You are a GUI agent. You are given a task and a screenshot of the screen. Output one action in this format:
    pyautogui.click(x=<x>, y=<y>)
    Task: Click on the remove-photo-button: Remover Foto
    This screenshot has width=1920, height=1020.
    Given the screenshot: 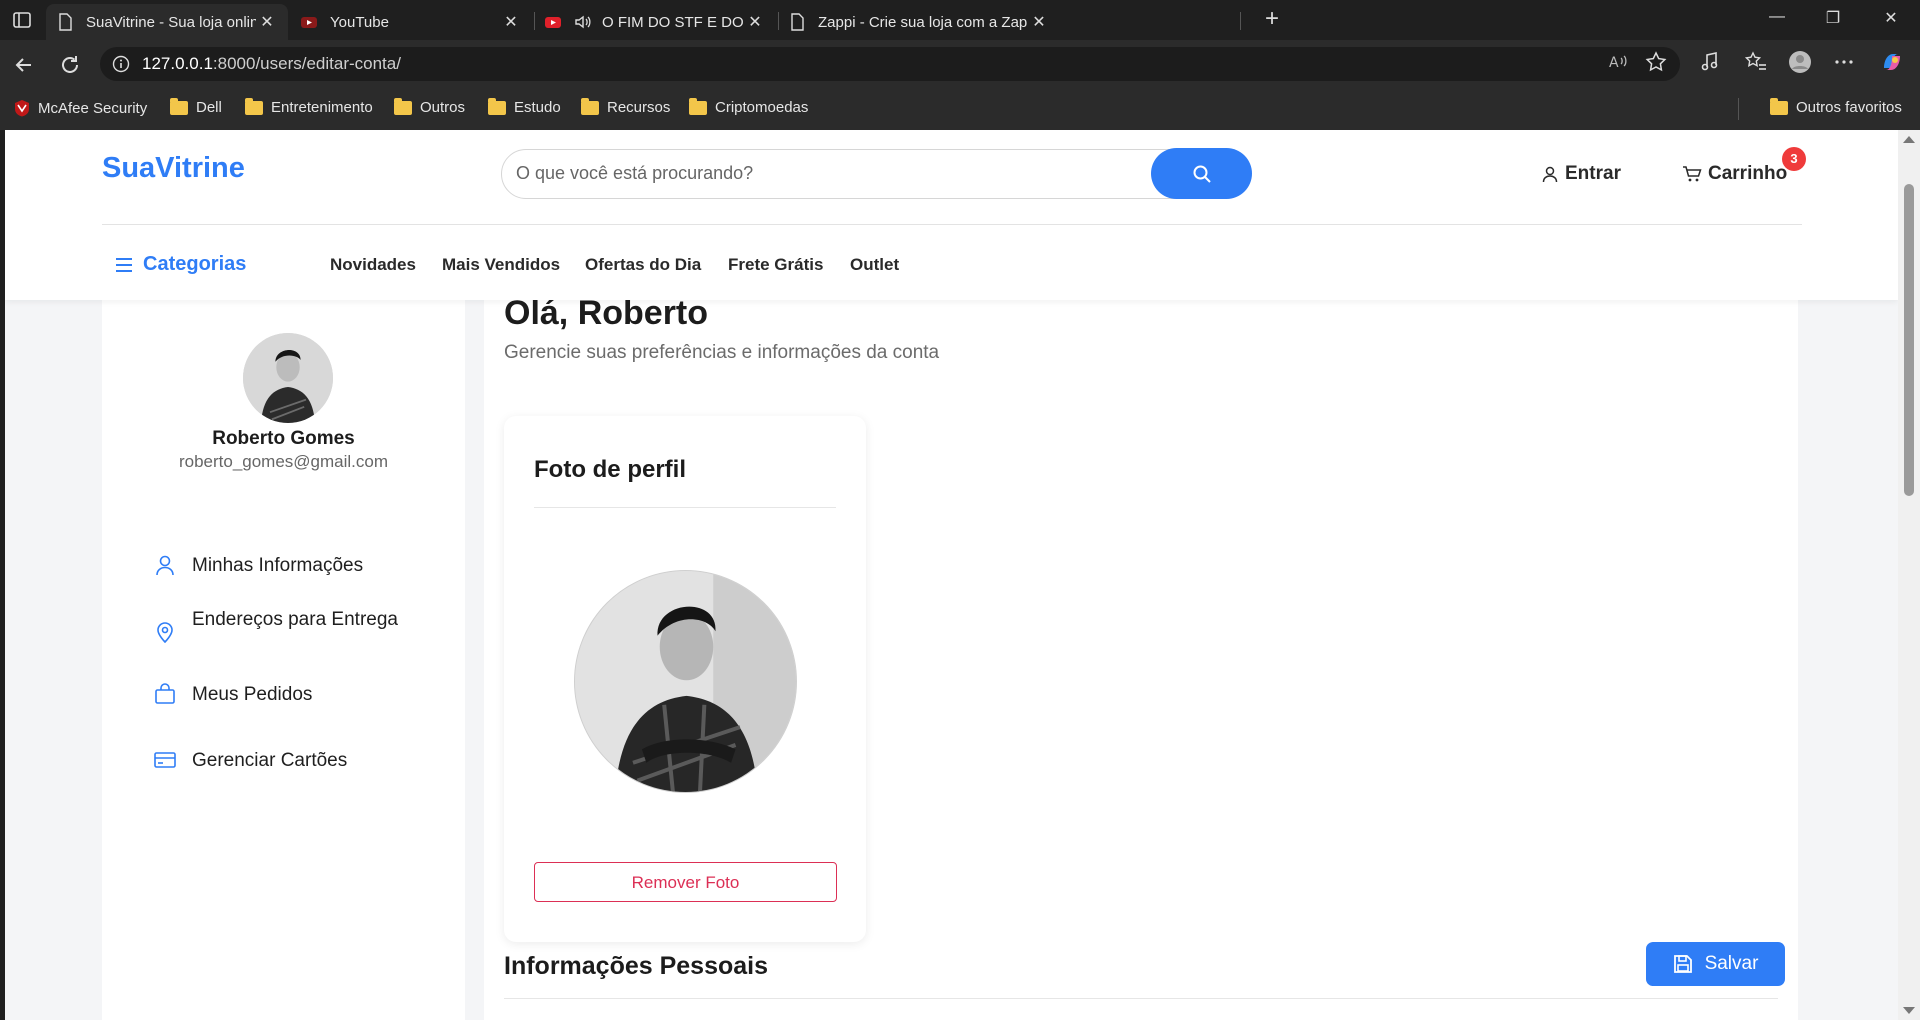 What is the action you would take?
    pyautogui.click(x=685, y=882)
    